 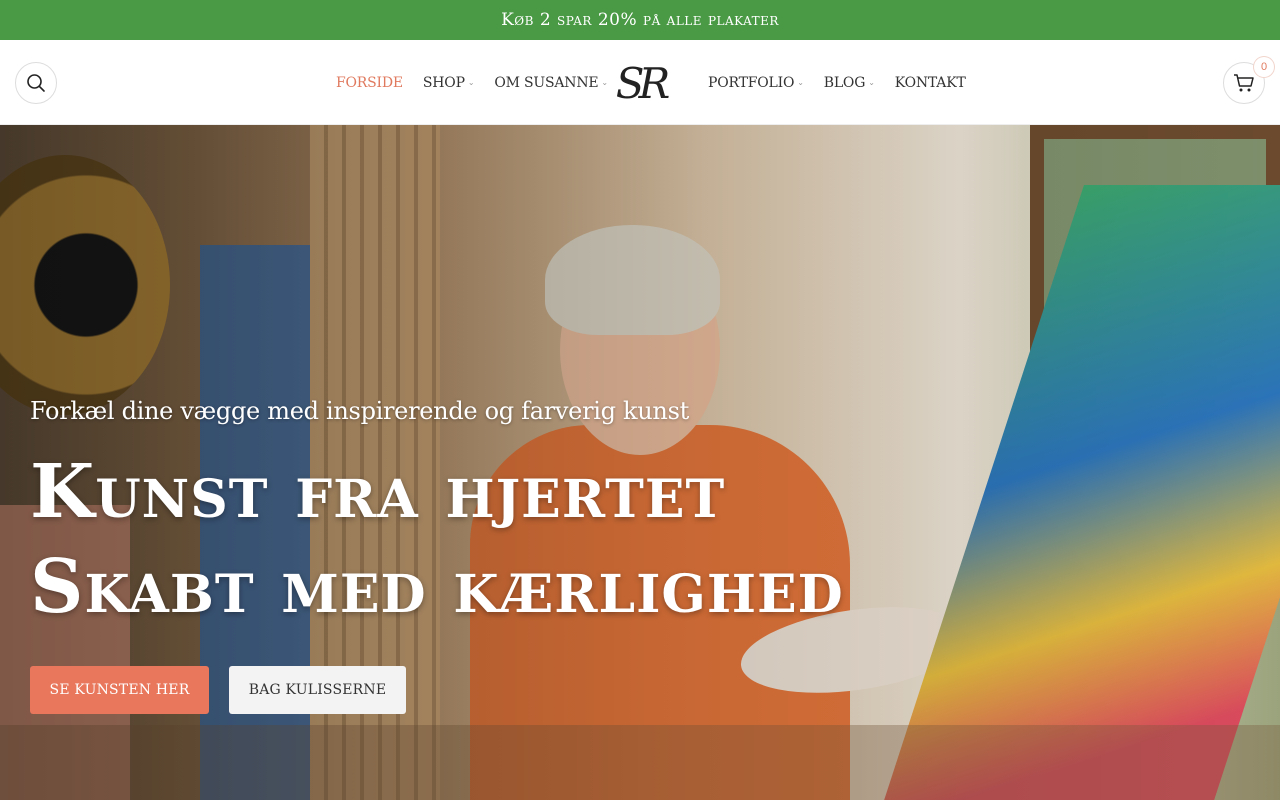 I want to click on nav-item-label: OM SUSANNE, so click(x=546, y=82).